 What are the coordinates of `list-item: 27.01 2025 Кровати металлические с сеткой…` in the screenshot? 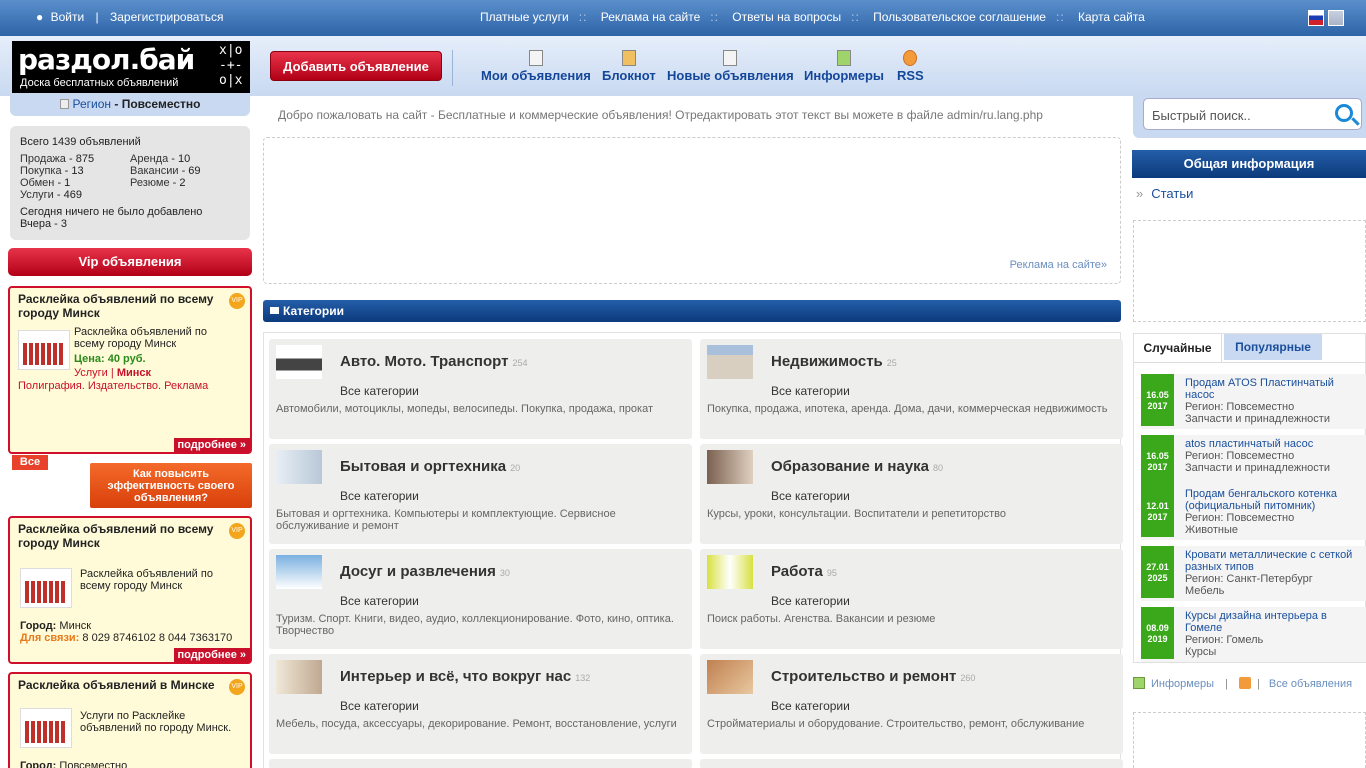 It's located at (1253, 573).